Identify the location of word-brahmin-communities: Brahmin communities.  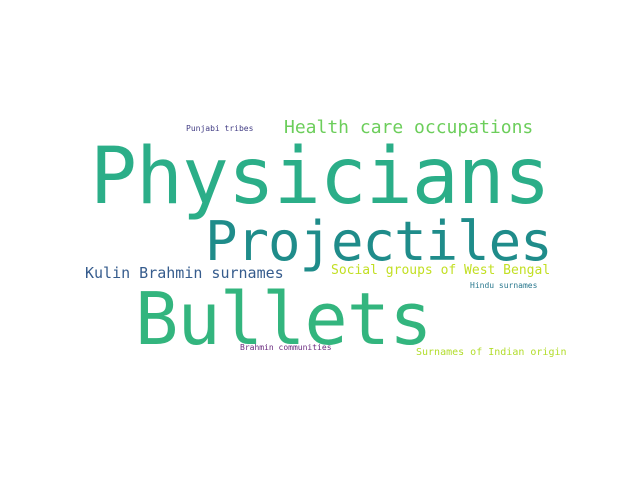
(286, 347).